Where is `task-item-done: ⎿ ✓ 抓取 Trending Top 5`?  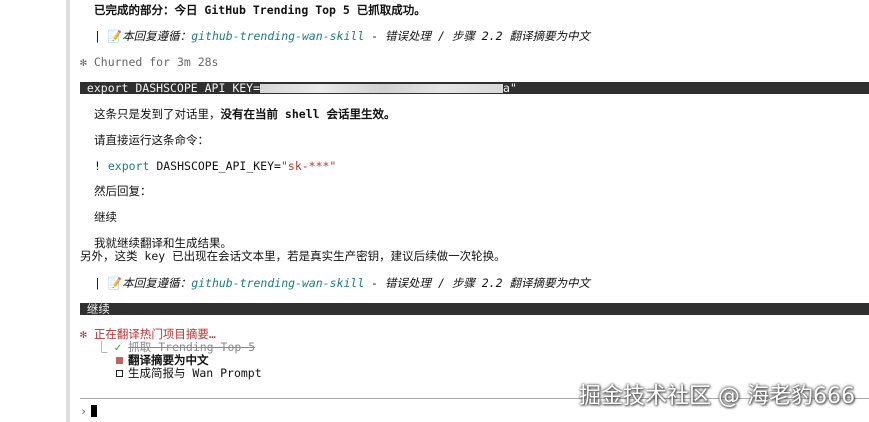
task-item-done: ⎿ ✓ 抓取 Trending Top 5 is located at coordinates (175, 347).